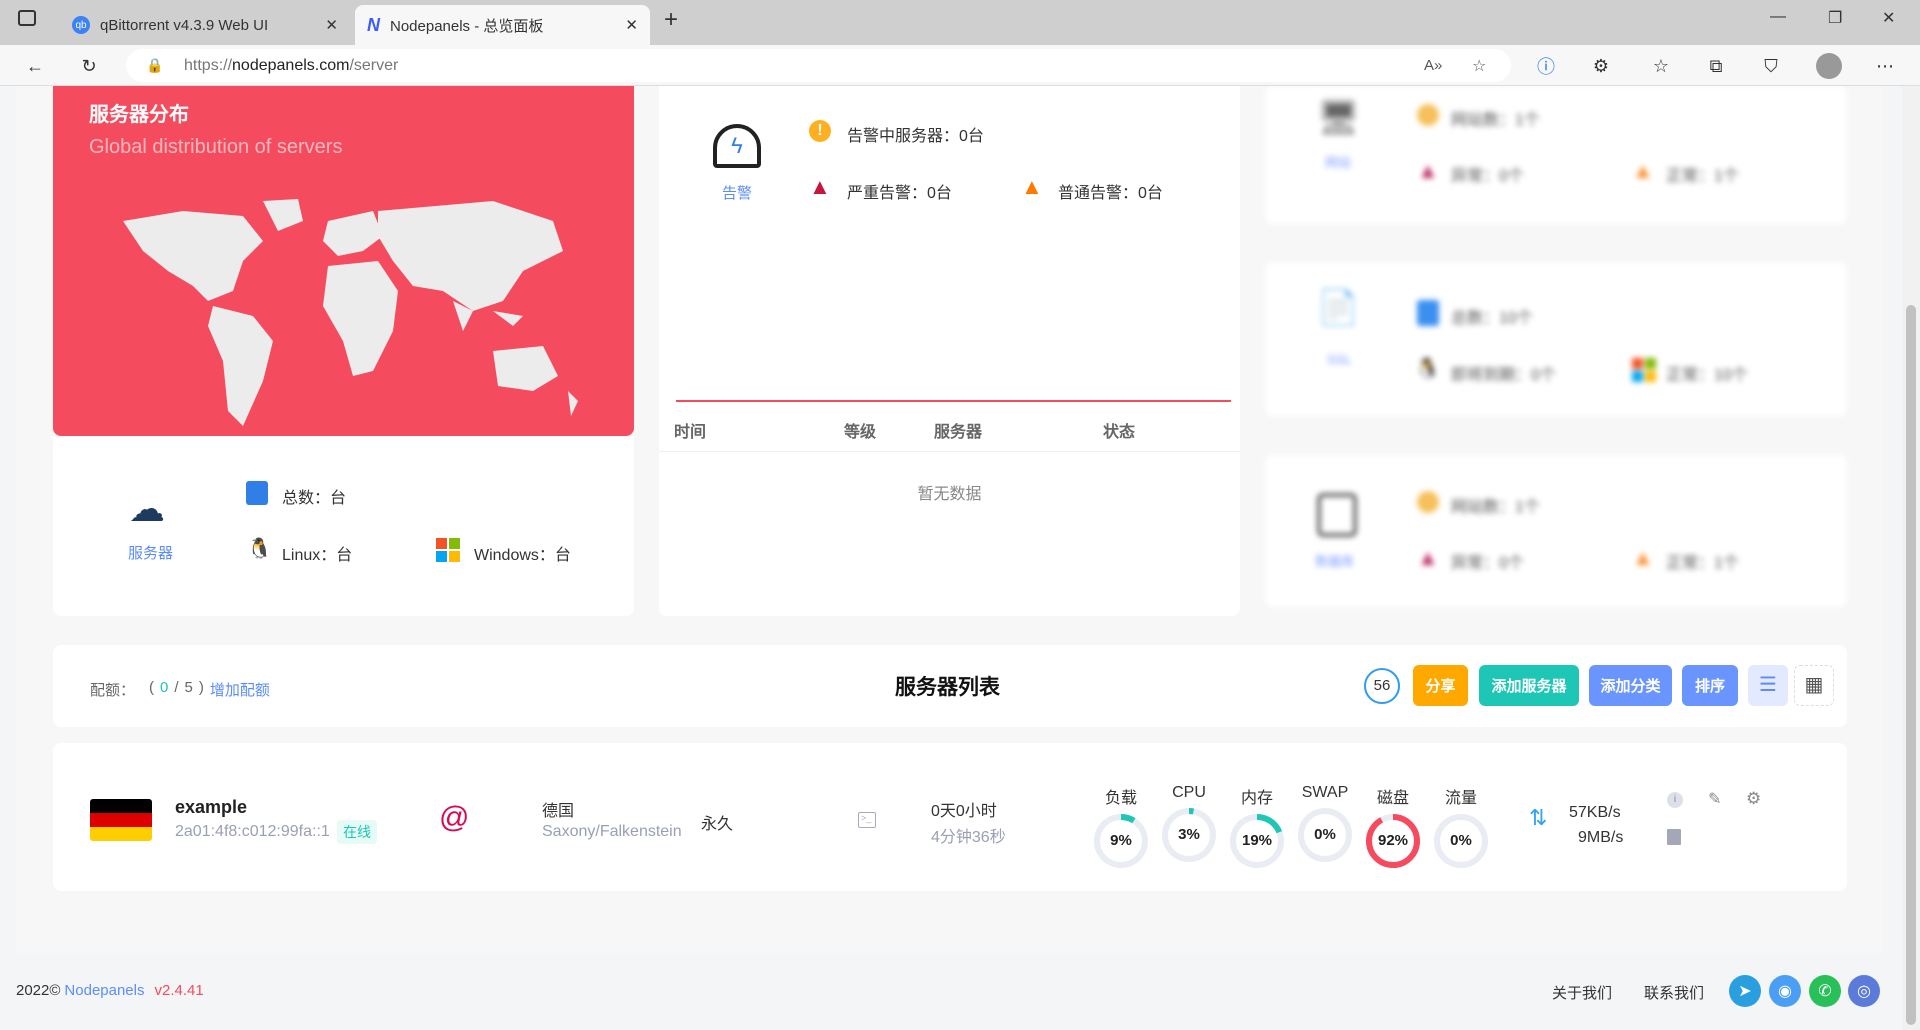  What do you see at coordinates (1753, 799) in the screenshot?
I see `settings-gear-icon: ⚙` at bounding box center [1753, 799].